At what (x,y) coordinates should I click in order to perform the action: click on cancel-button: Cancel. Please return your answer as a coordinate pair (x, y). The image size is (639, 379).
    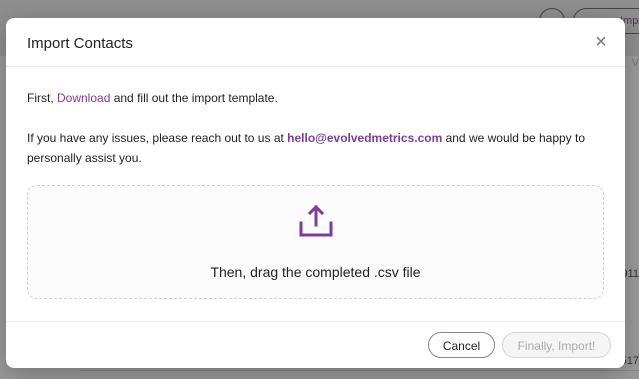
    Looking at the image, I should click on (461, 345).